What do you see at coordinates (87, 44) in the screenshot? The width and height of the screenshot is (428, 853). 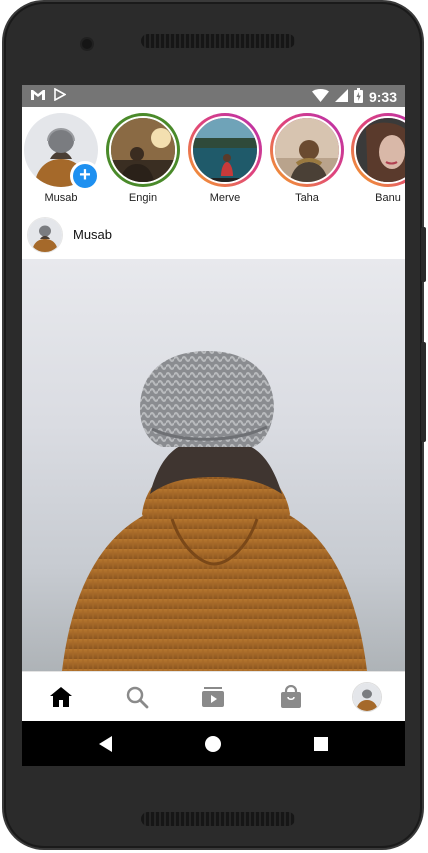 I see `front-camera` at bounding box center [87, 44].